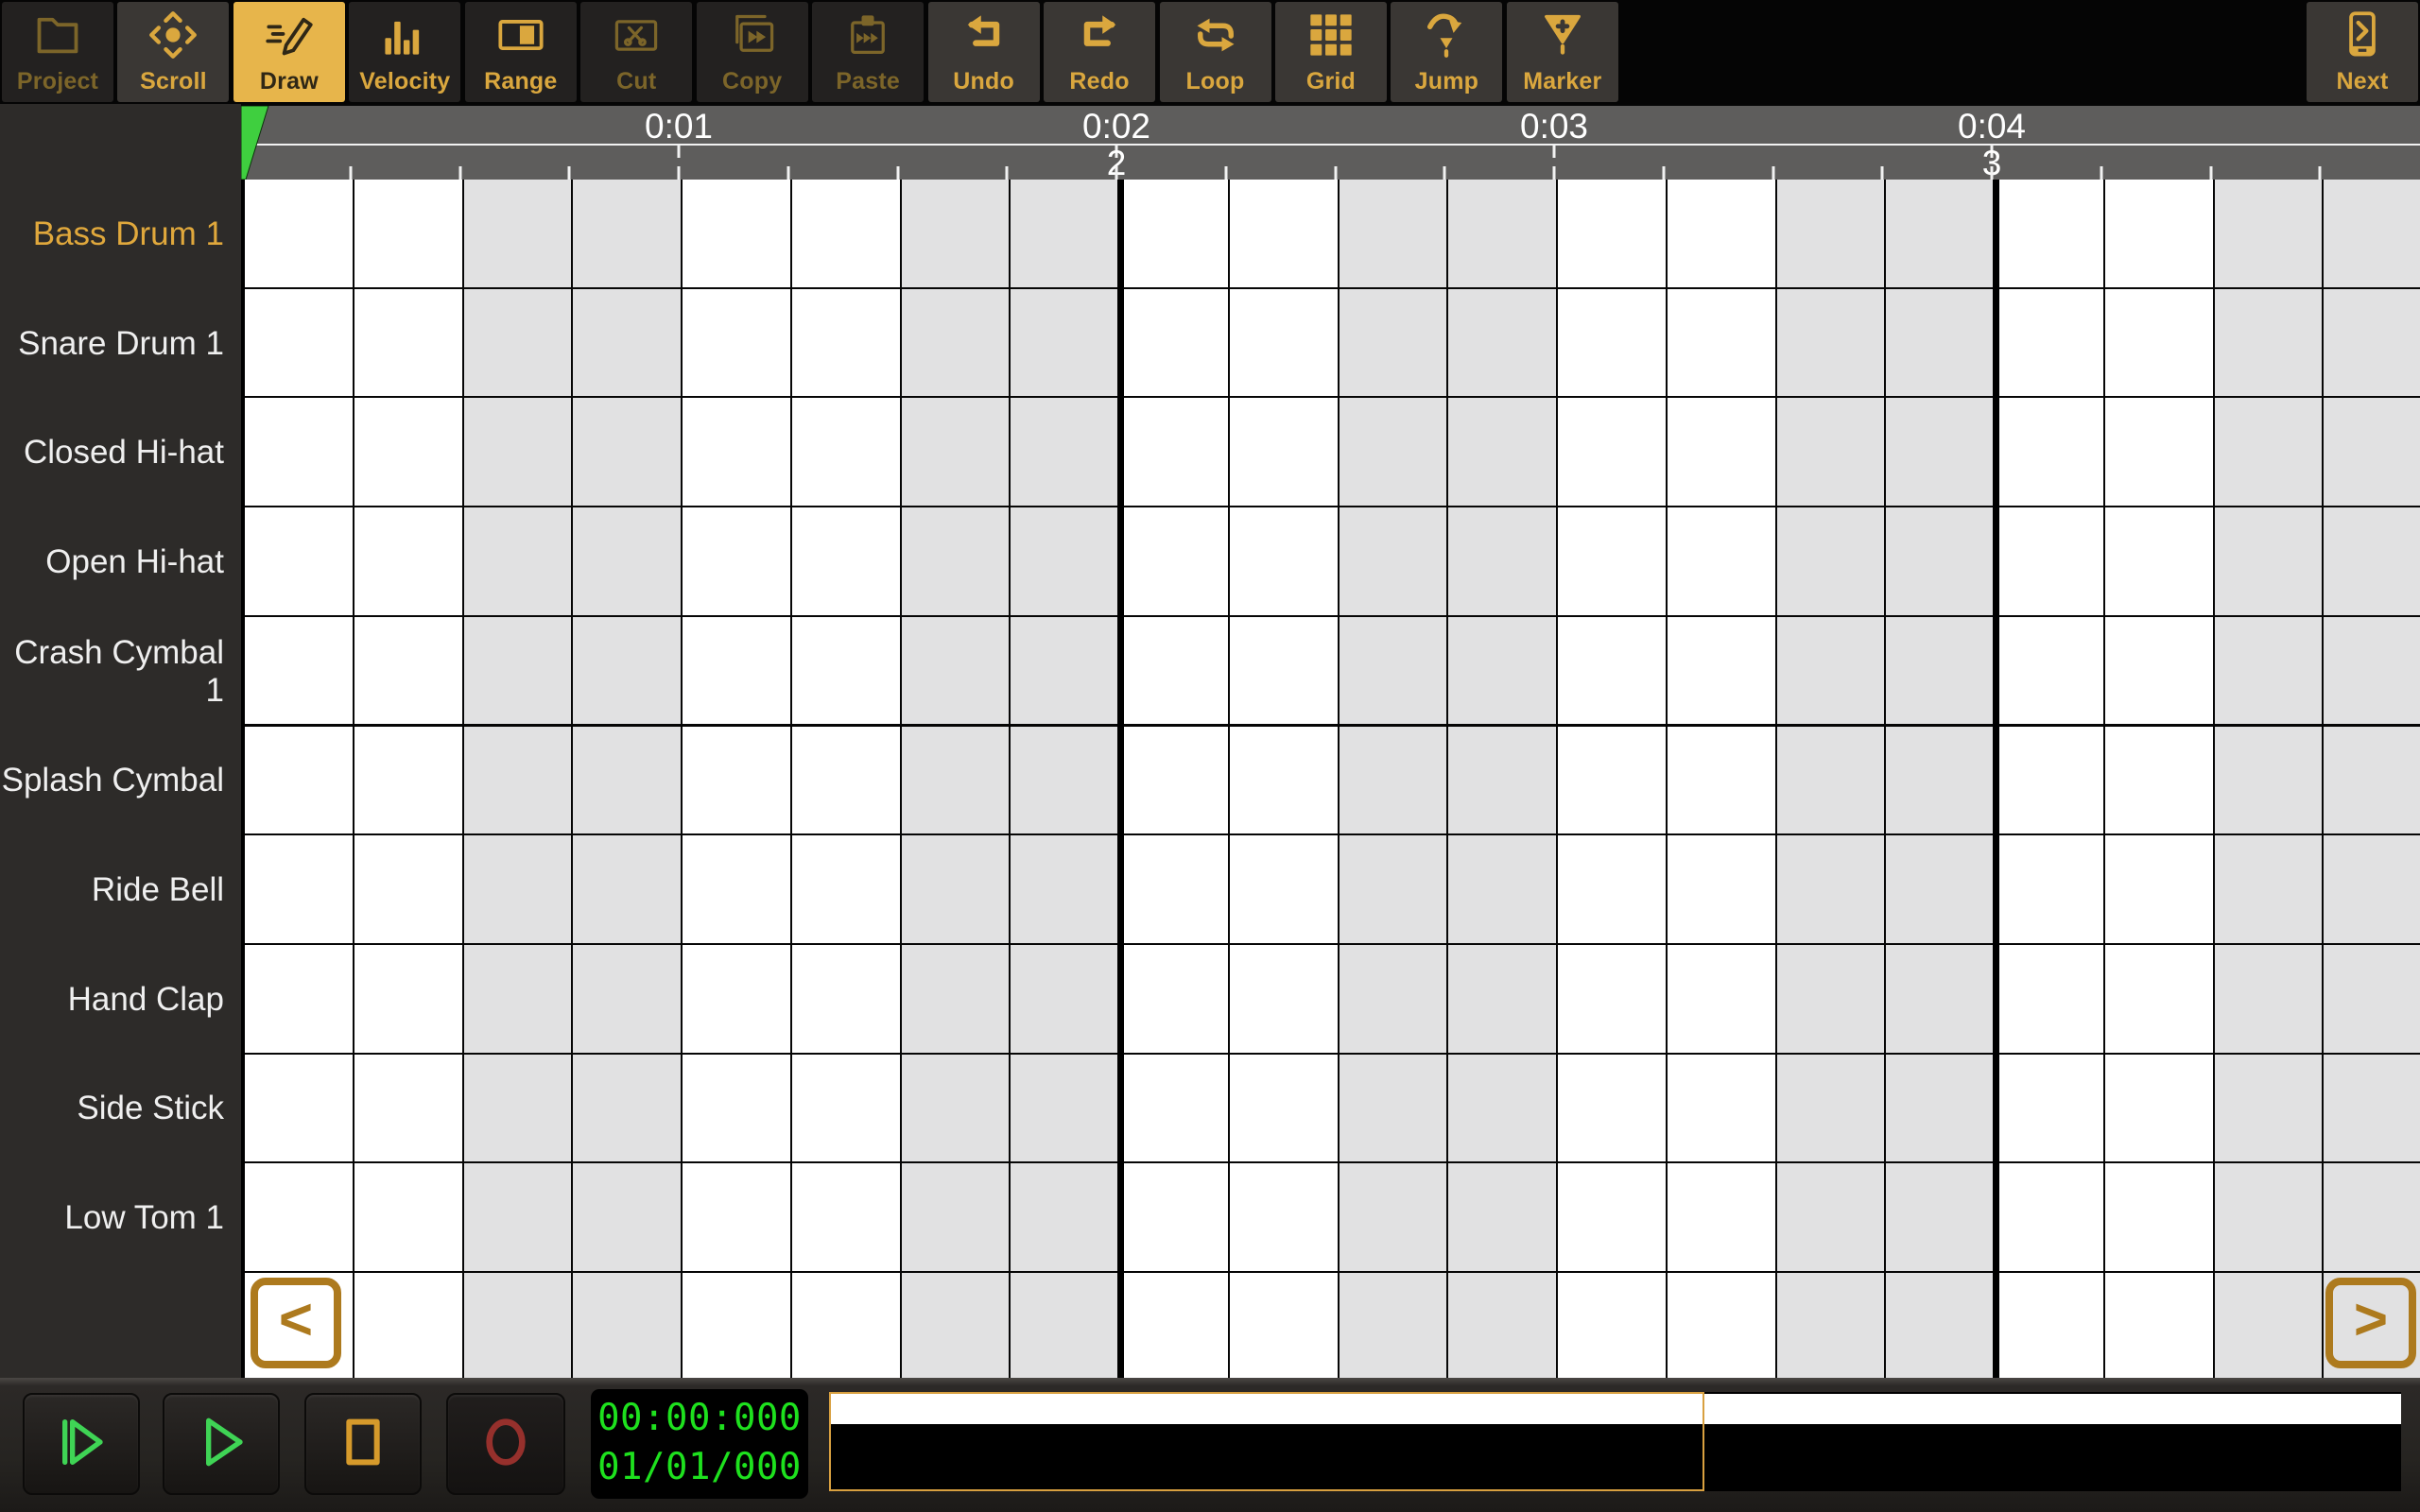 The image size is (2420, 1512). What do you see at coordinates (296, 1323) in the screenshot?
I see `scroll-left-button: <` at bounding box center [296, 1323].